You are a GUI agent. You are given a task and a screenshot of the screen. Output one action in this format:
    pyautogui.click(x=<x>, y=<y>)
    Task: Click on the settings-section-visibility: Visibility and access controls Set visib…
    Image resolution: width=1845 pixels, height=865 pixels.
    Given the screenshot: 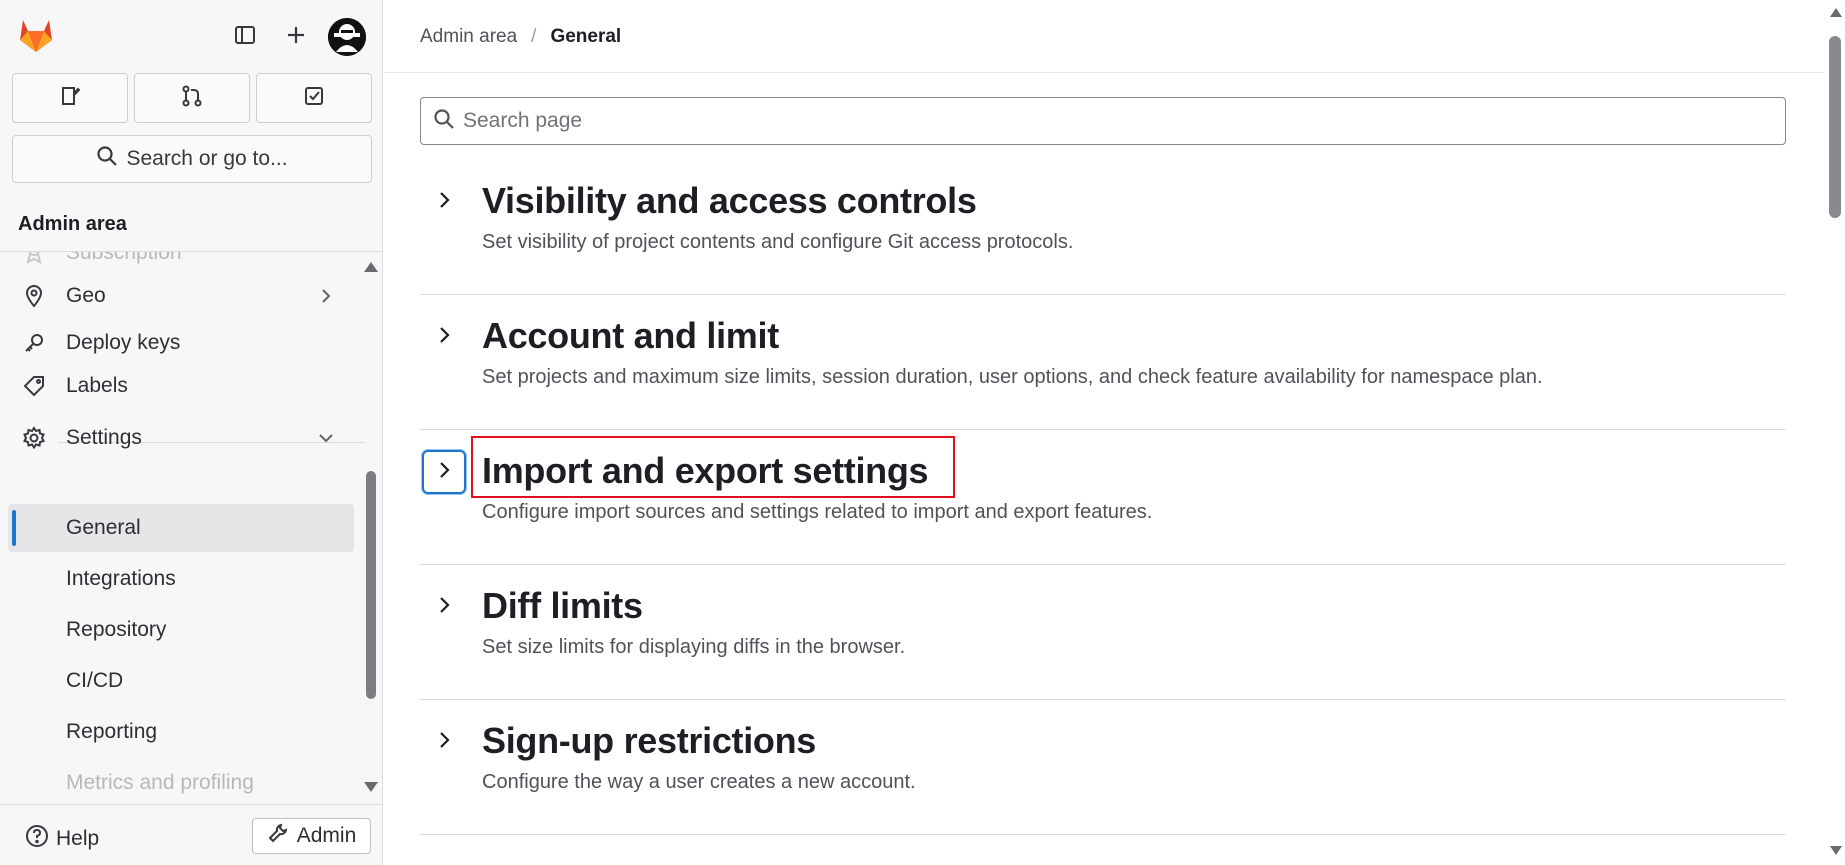 What is the action you would take?
    pyautogui.click(x=1103, y=227)
    